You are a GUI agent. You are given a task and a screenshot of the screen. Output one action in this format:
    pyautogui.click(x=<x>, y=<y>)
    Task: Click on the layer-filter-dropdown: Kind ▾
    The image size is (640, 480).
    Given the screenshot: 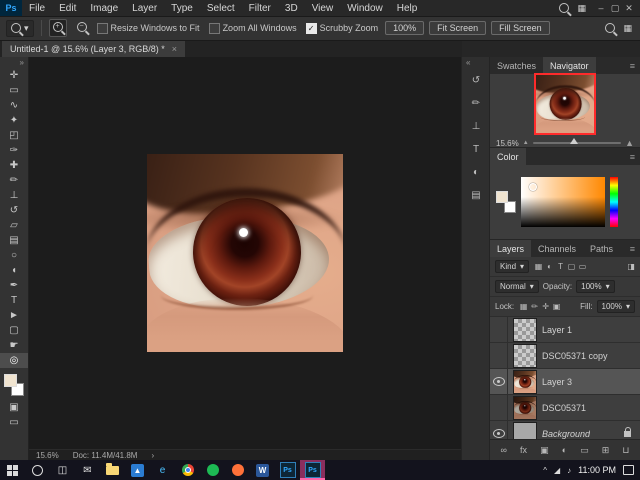 What is the action you would take?
    pyautogui.click(x=512, y=266)
    